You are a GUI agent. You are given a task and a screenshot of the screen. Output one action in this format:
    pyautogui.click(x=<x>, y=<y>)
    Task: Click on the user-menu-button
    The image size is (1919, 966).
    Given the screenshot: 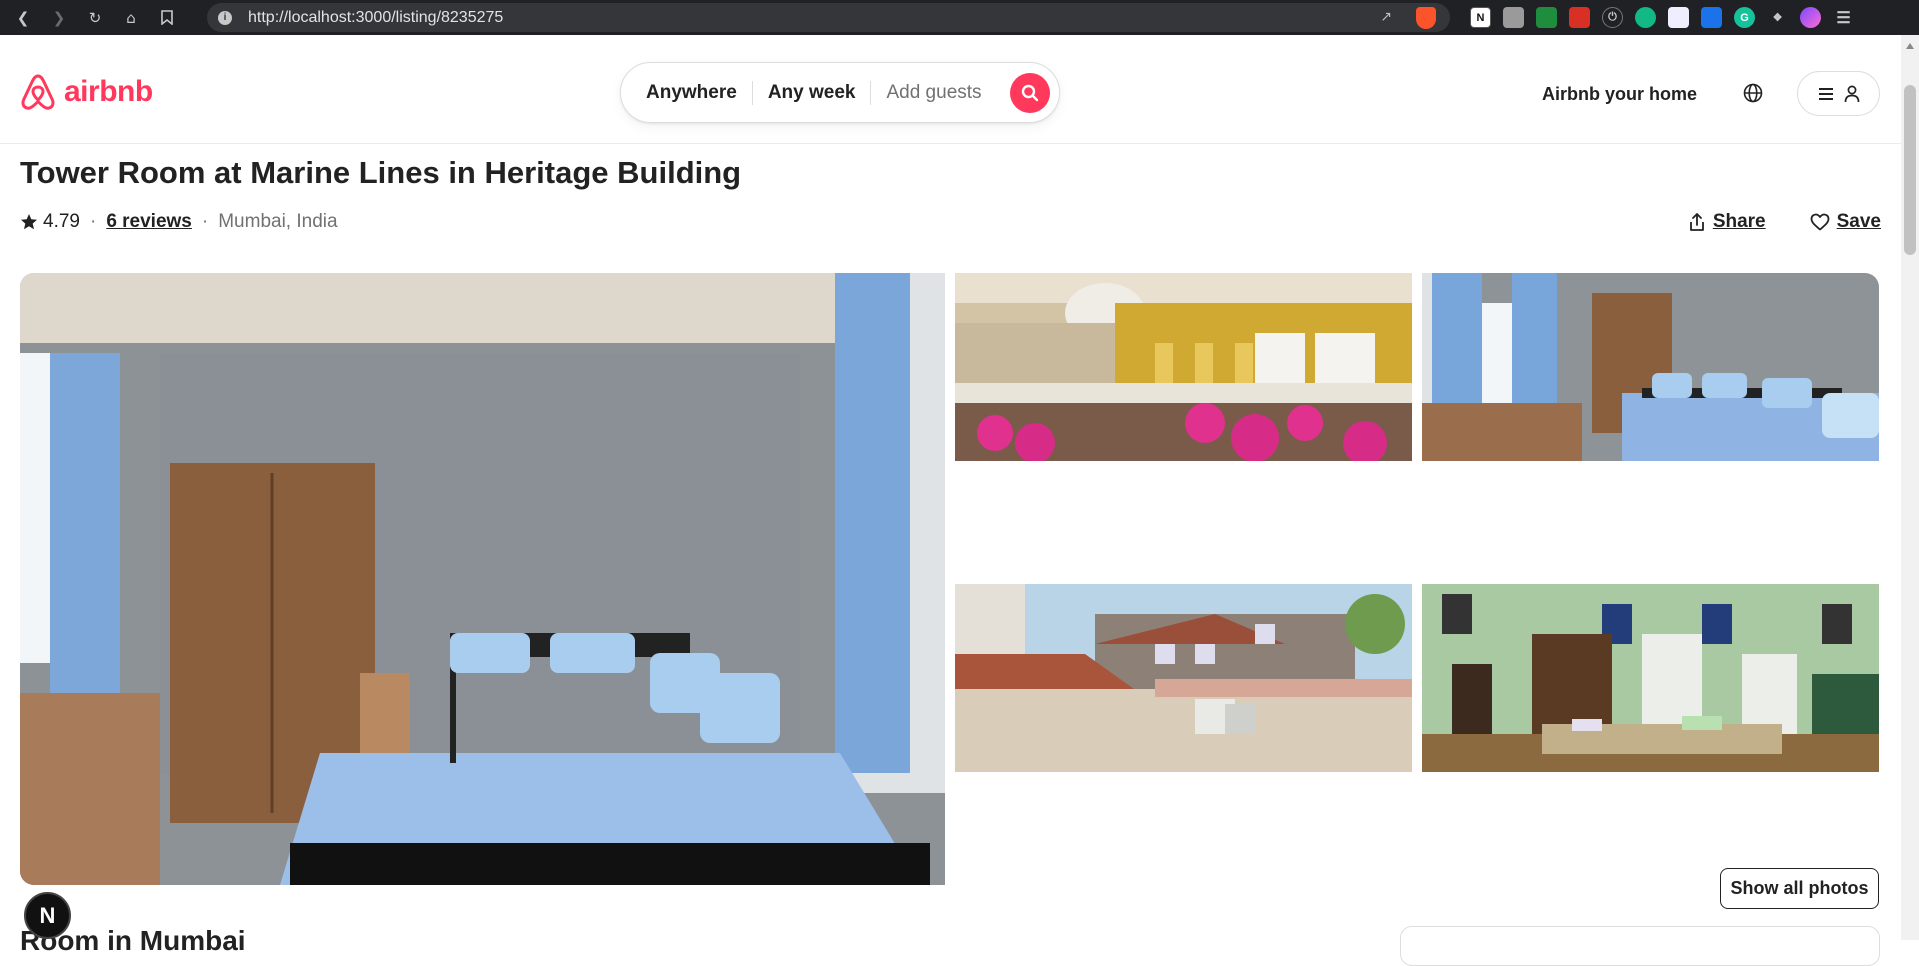 What is the action you would take?
    pyautogui.click(x=1838, y=93)
    